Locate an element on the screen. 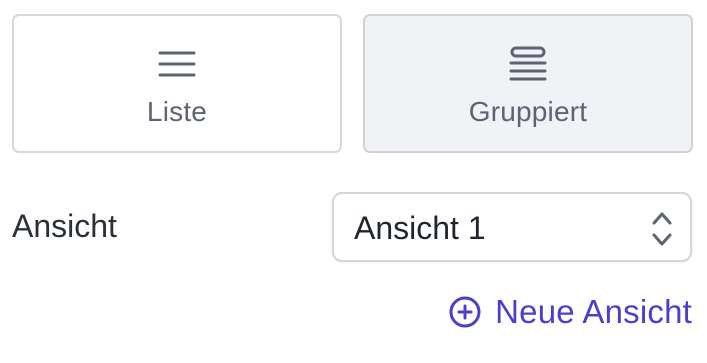  view-label: Ansicht is located at coordinates (64, 226).